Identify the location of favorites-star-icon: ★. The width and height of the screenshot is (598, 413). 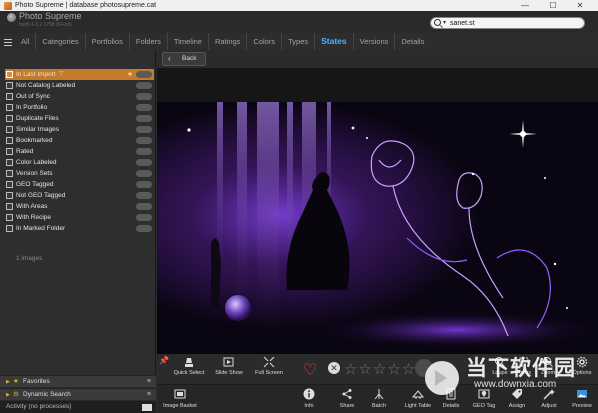
(16, 381).